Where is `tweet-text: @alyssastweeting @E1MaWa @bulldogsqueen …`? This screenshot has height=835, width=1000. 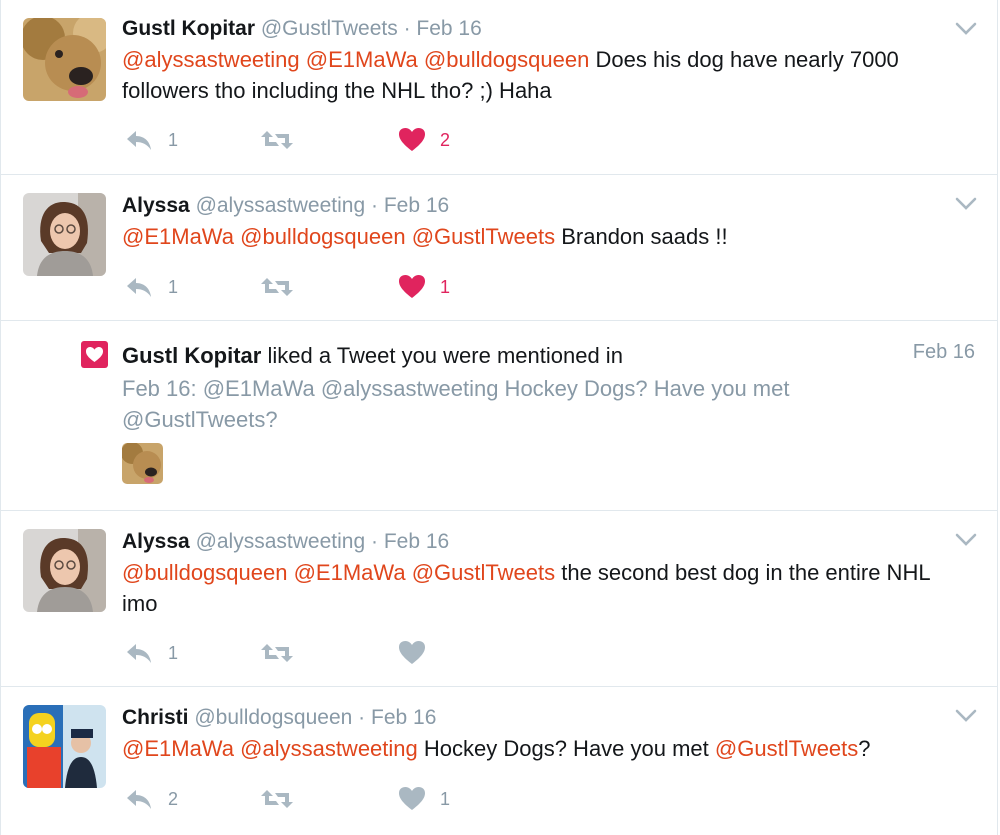 tweet-text: @alyssastweeting @E1MaWa @bulldogsqueen … is located at coordinates (544, 75).